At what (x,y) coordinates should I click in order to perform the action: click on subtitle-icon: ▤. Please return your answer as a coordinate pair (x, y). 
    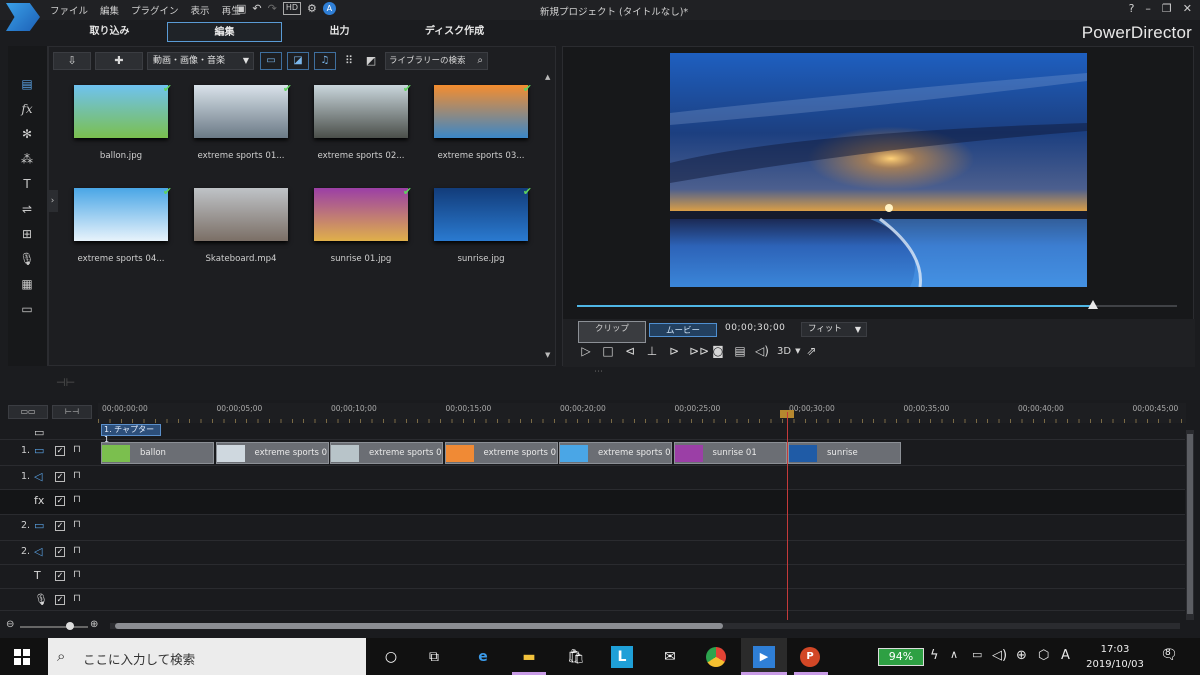
    Looking at the image, I should click on (740, 351).